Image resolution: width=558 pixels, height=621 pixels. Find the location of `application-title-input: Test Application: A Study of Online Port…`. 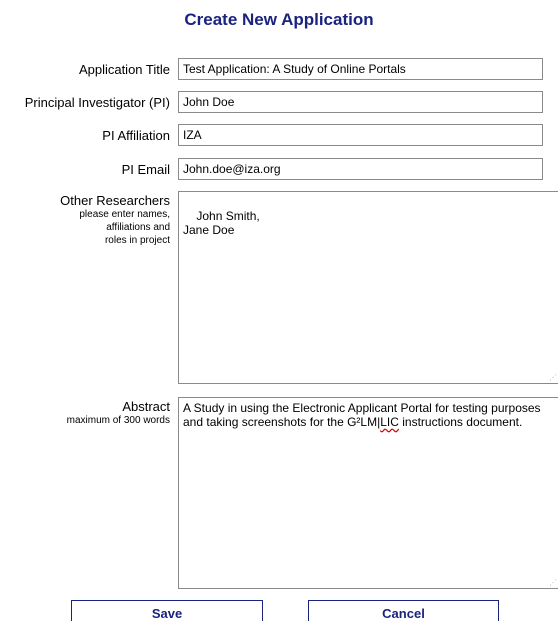

application-title-input: Test Application: A Study of Online Port… is located at coordinates (360, 69).